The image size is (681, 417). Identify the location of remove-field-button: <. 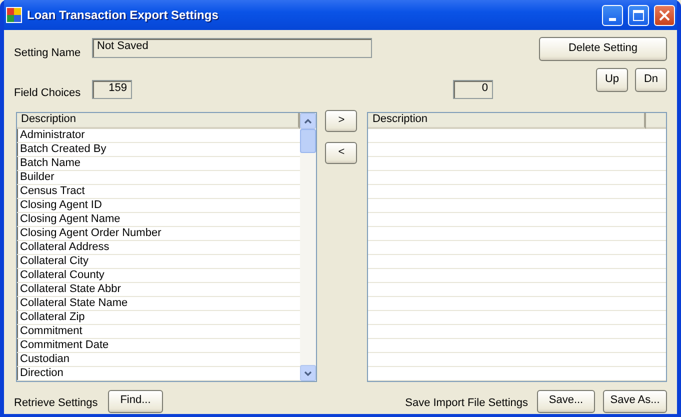
(341, 153).